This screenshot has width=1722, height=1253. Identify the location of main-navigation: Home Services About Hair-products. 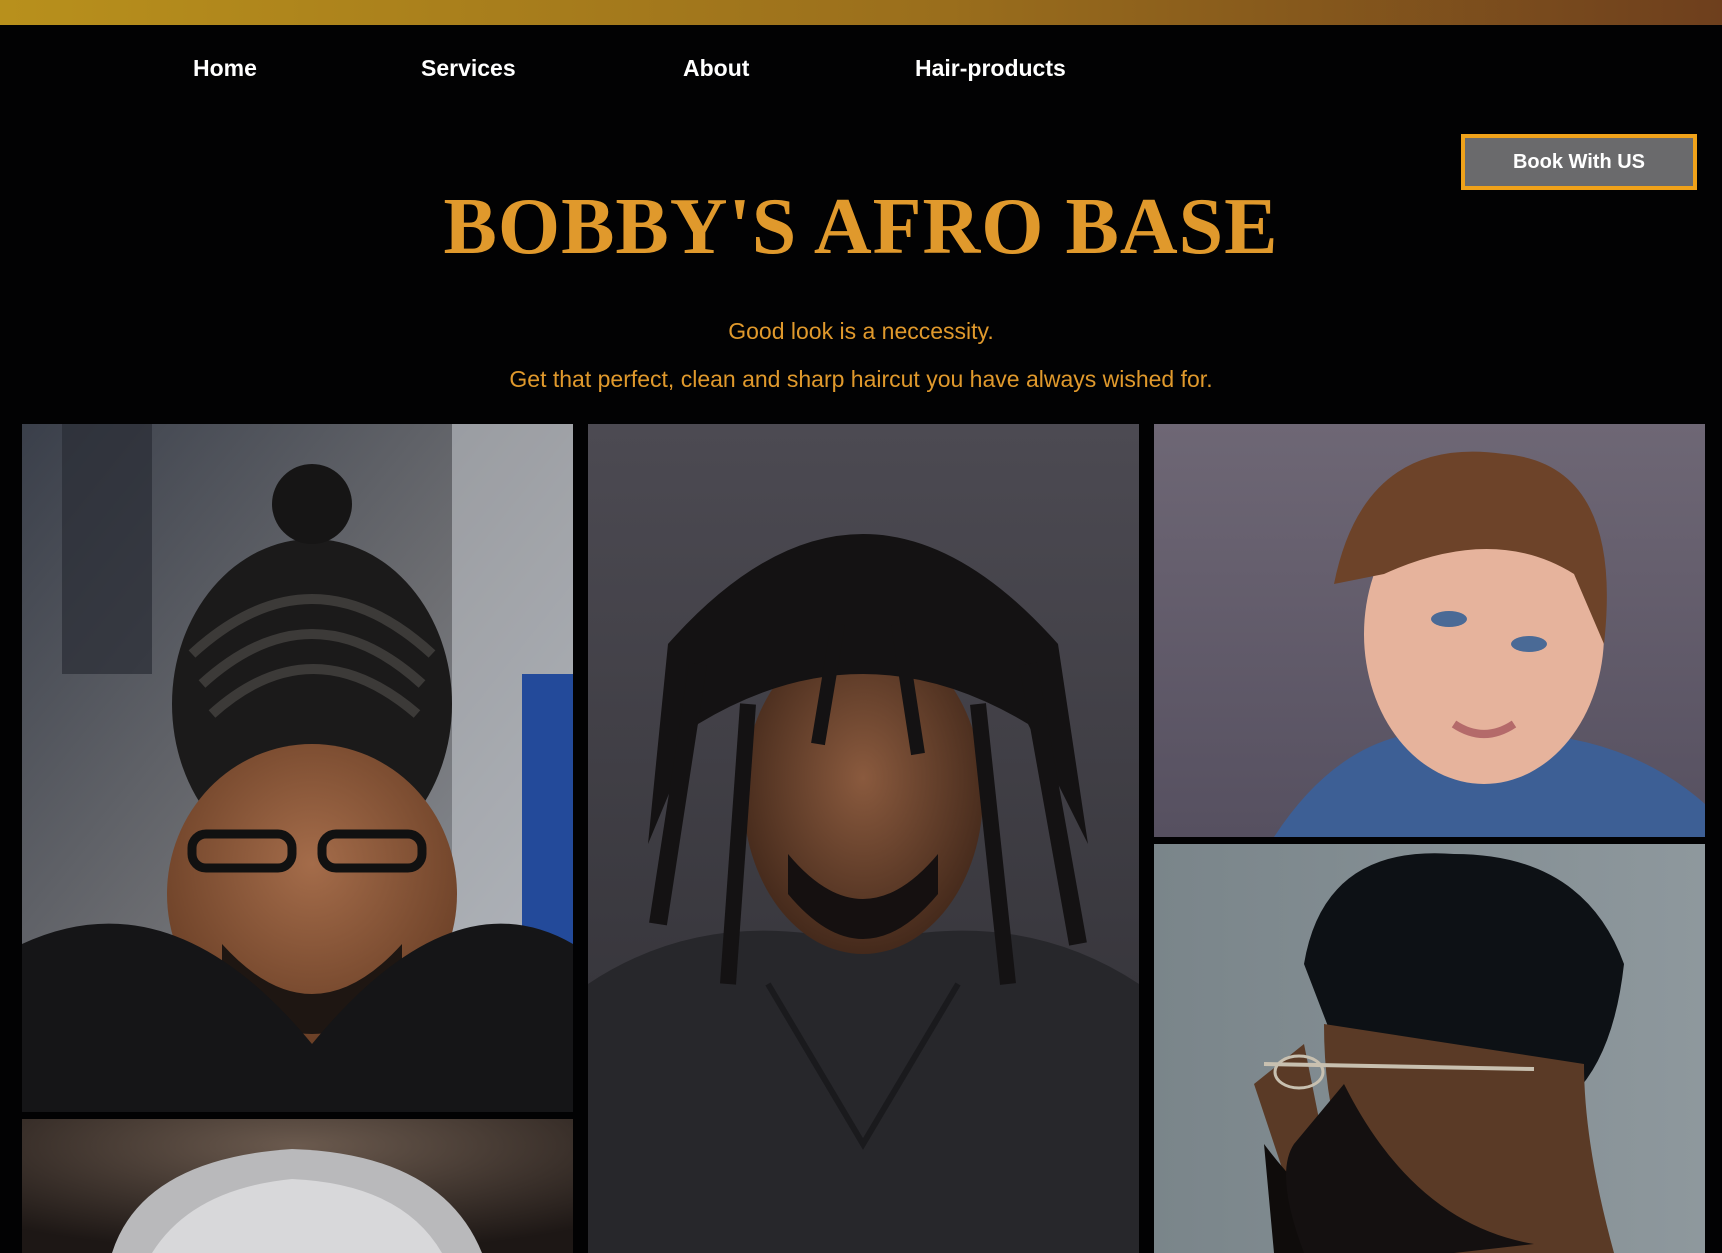
(861, 70).